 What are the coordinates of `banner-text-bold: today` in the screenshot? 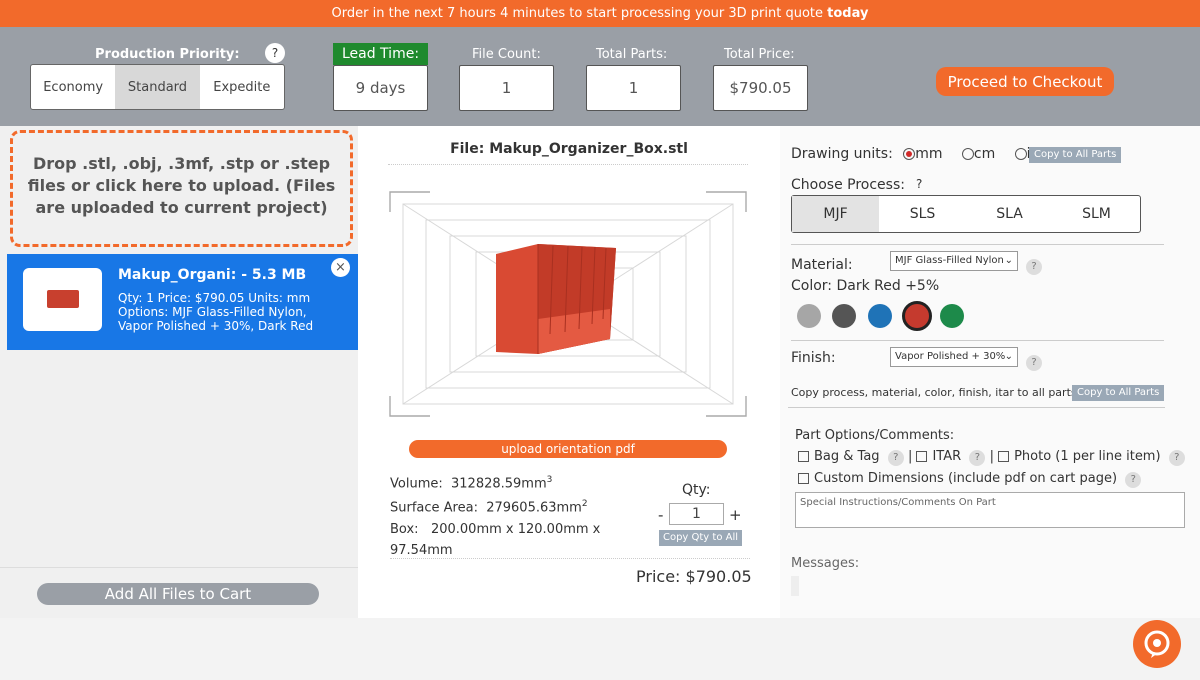 It's located at (848, 13).